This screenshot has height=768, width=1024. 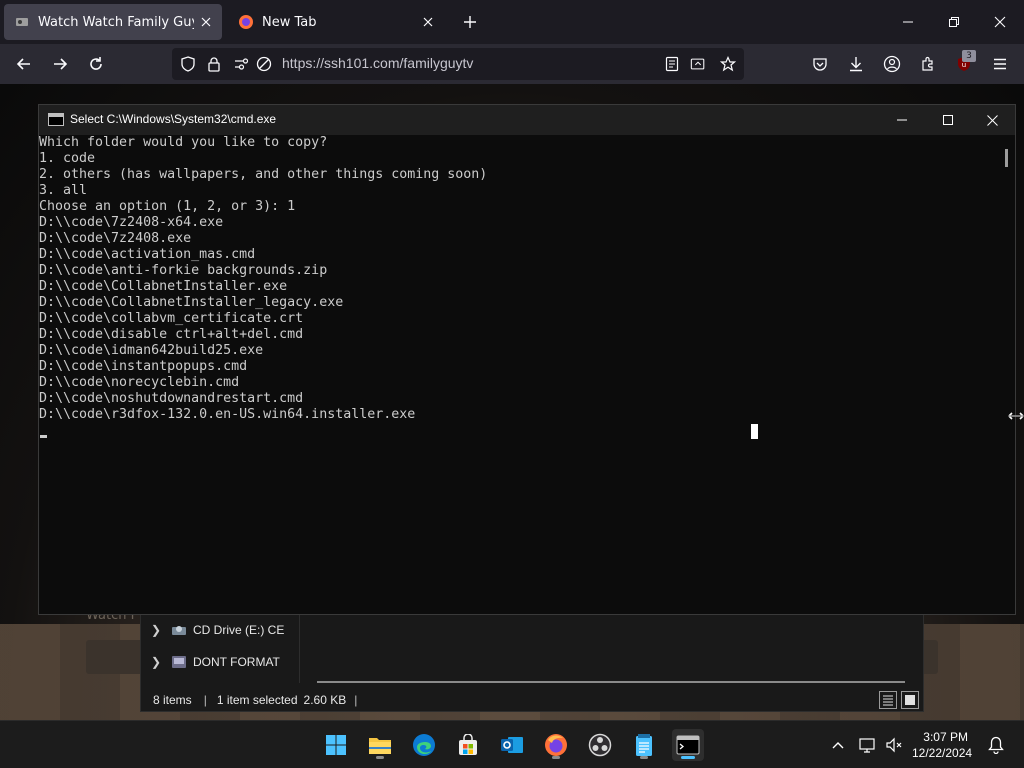 I want to click on url-bar: https://ssh101.com/familyguytv, so click(x=458, y=64).